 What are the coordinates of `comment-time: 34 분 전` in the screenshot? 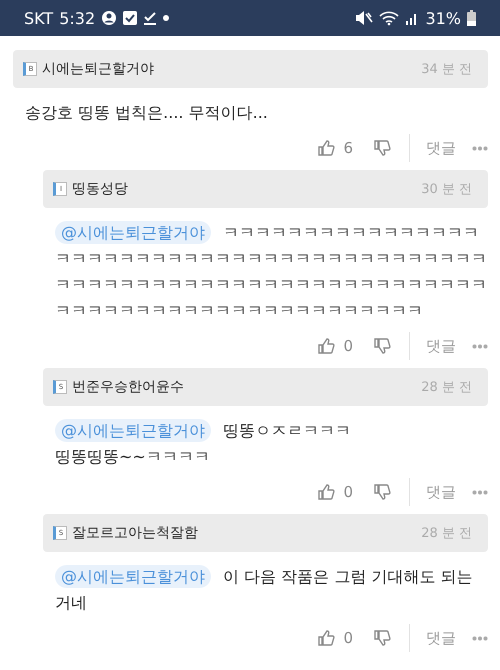 It's located at (446, 69).